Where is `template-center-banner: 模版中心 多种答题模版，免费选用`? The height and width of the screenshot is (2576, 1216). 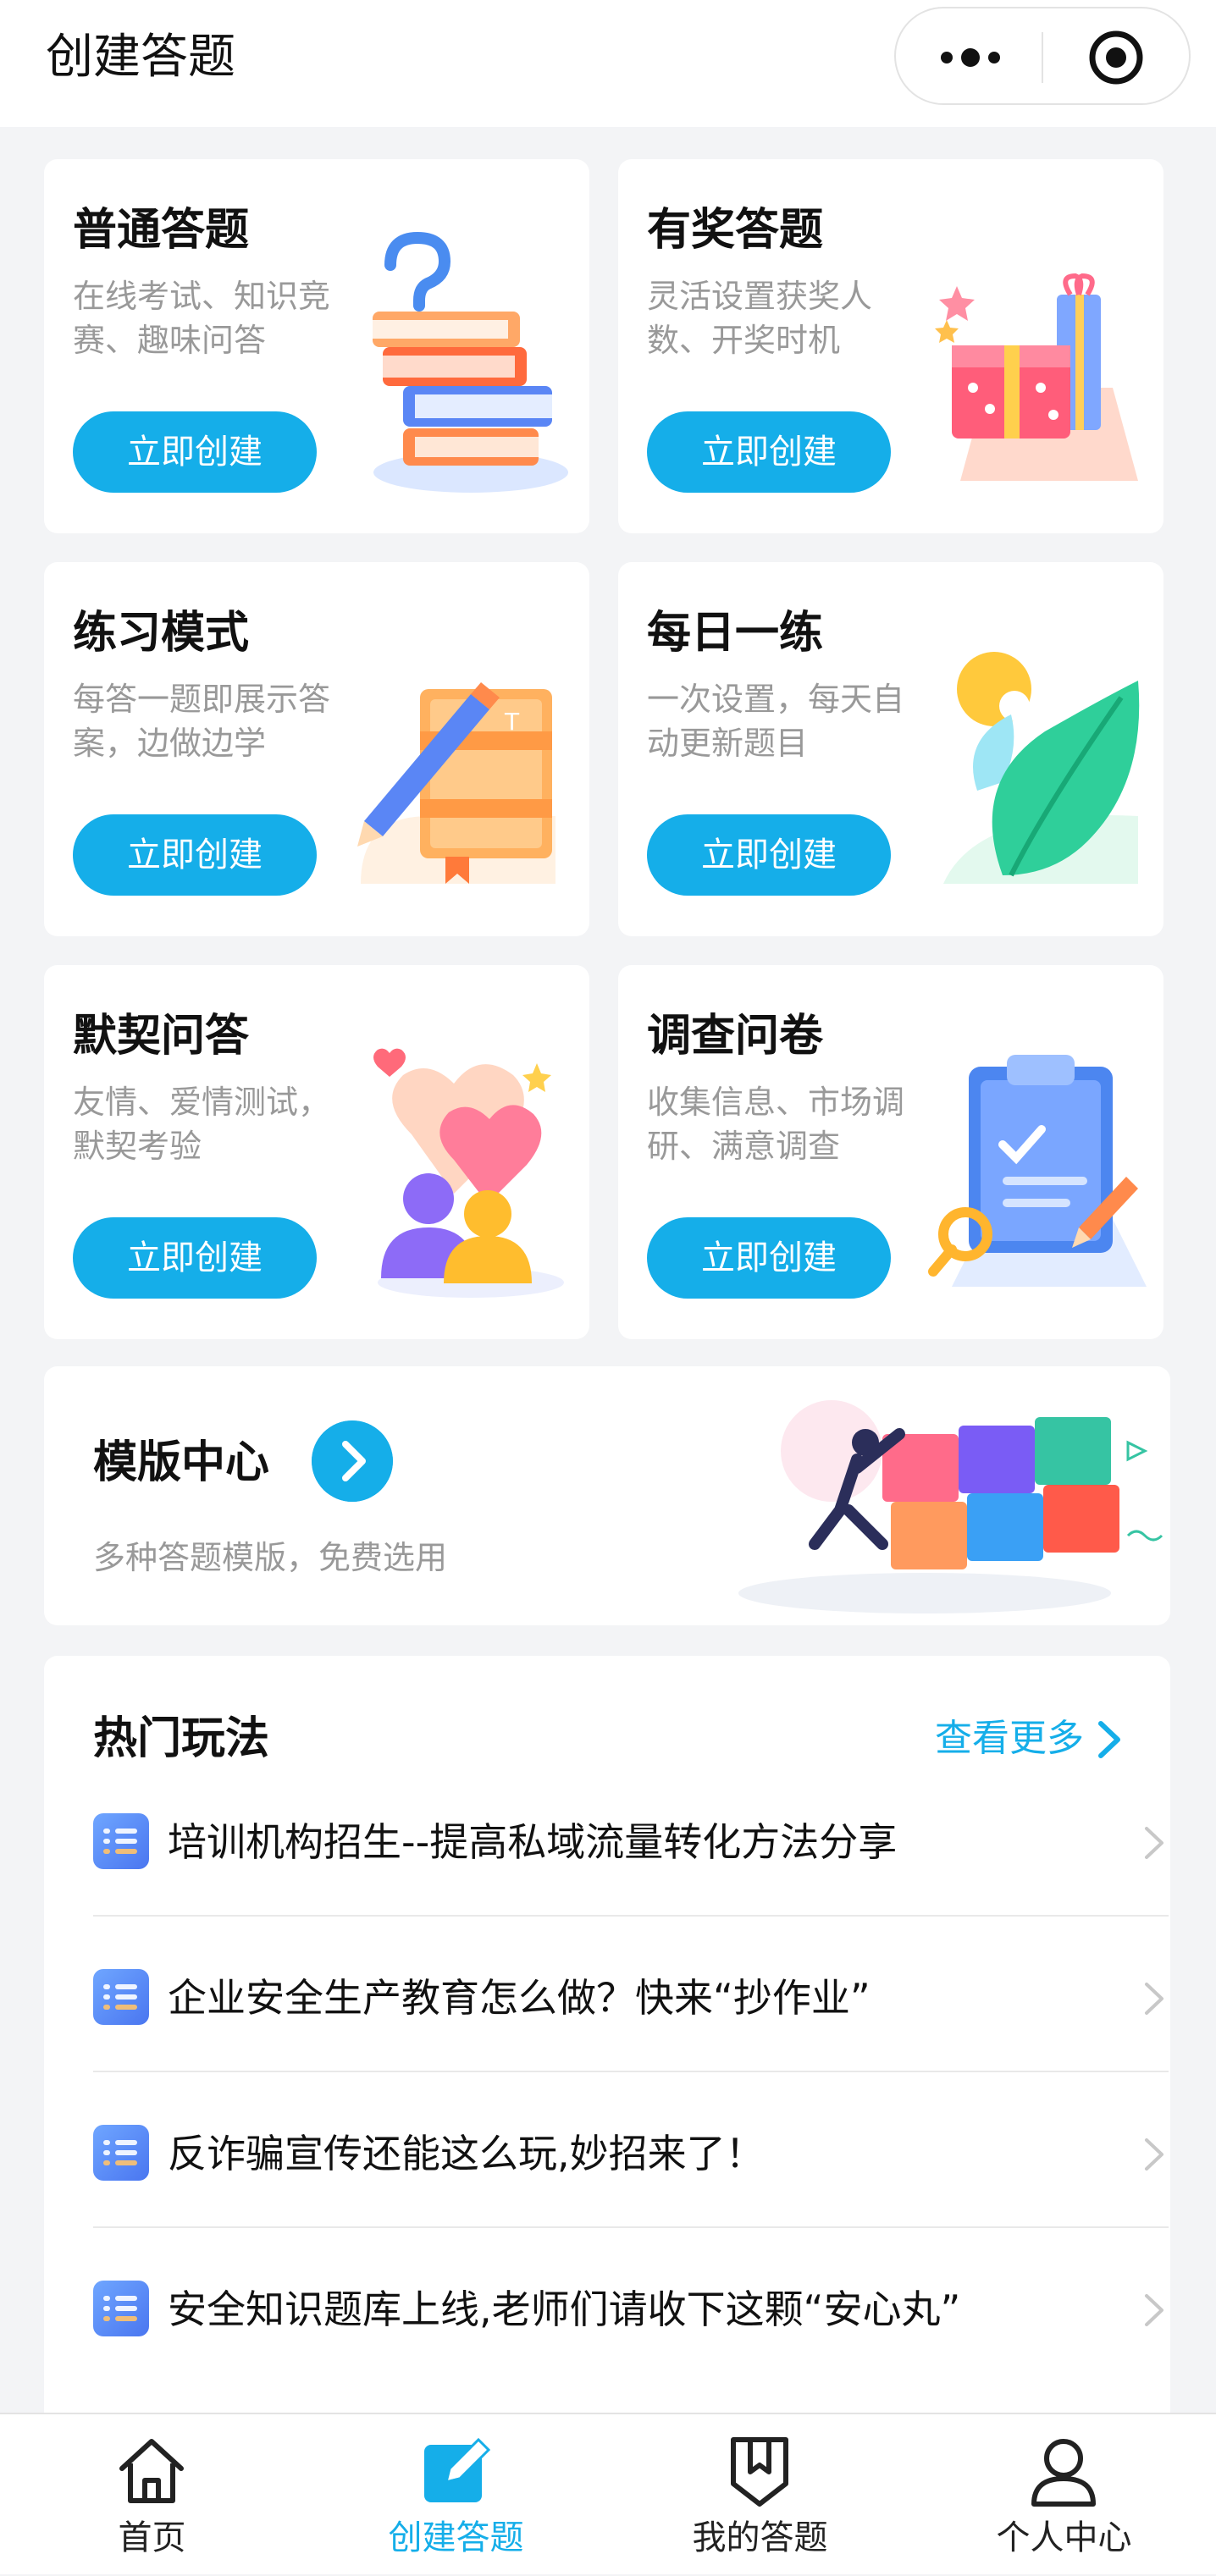 template-center-banner: 模版中心 多种答题模版，免费选用 is located at coordinates (607, 1496).